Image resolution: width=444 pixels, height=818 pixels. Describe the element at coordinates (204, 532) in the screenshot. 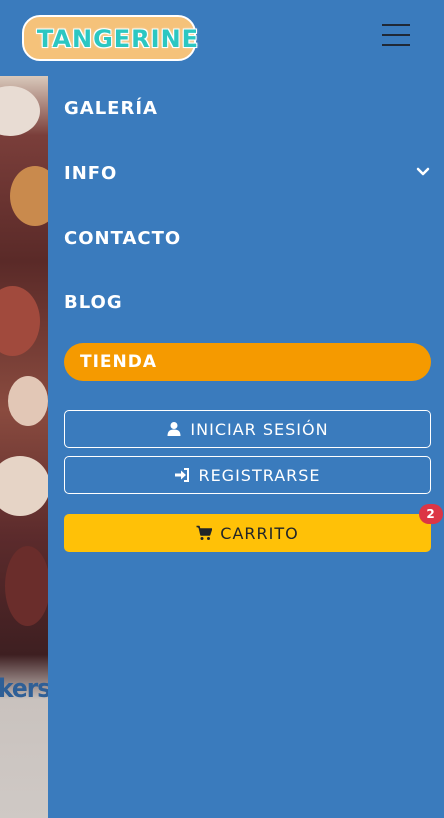

I see `cart-icon` at that location.